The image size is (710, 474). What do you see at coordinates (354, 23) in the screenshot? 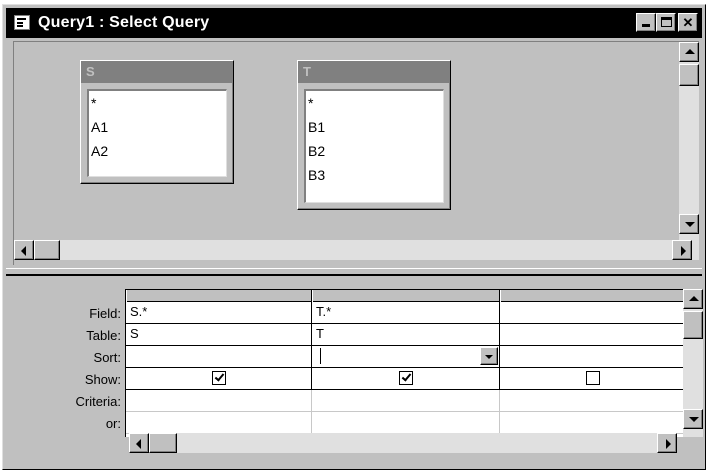
I see `title-bar: Query1 : Select Query ✕` at bounding box center [354, 23].